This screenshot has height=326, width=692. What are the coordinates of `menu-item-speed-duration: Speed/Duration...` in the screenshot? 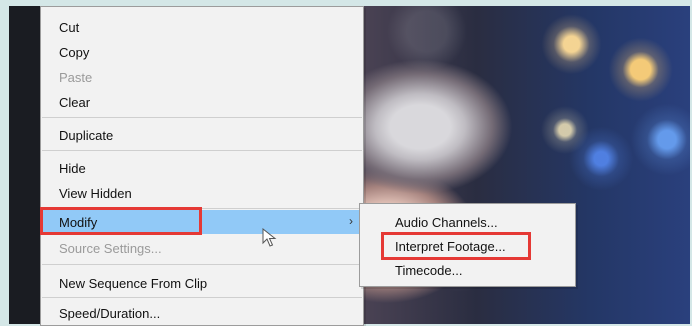 It's located at (202, 313).